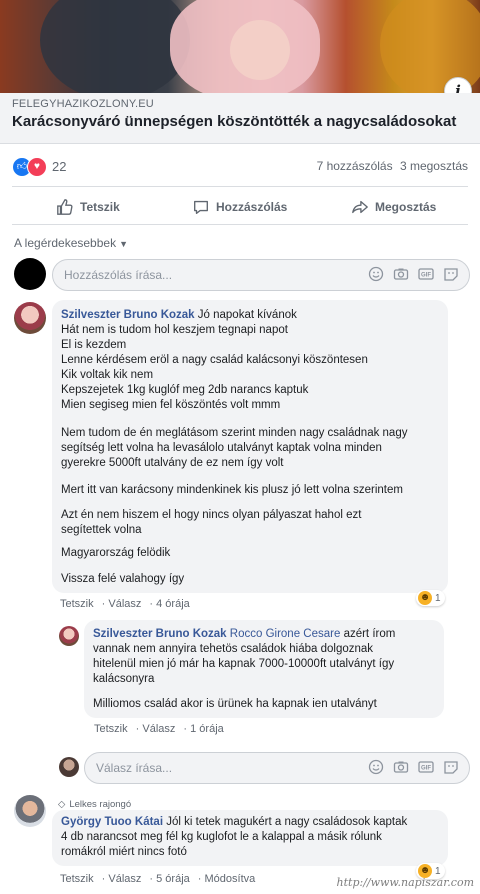 This screenshot has height=894, width=480. I want to click on sort-dropdown: A legérdekesebbek ▼, so click(71, 243).